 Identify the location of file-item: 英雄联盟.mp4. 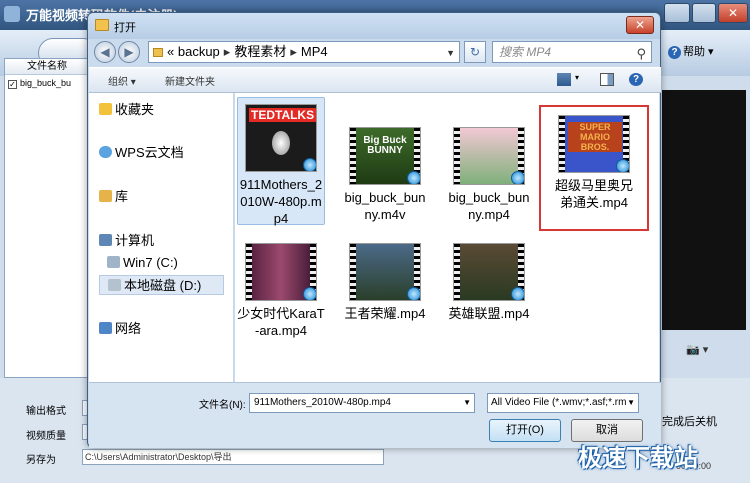
(489, 282).